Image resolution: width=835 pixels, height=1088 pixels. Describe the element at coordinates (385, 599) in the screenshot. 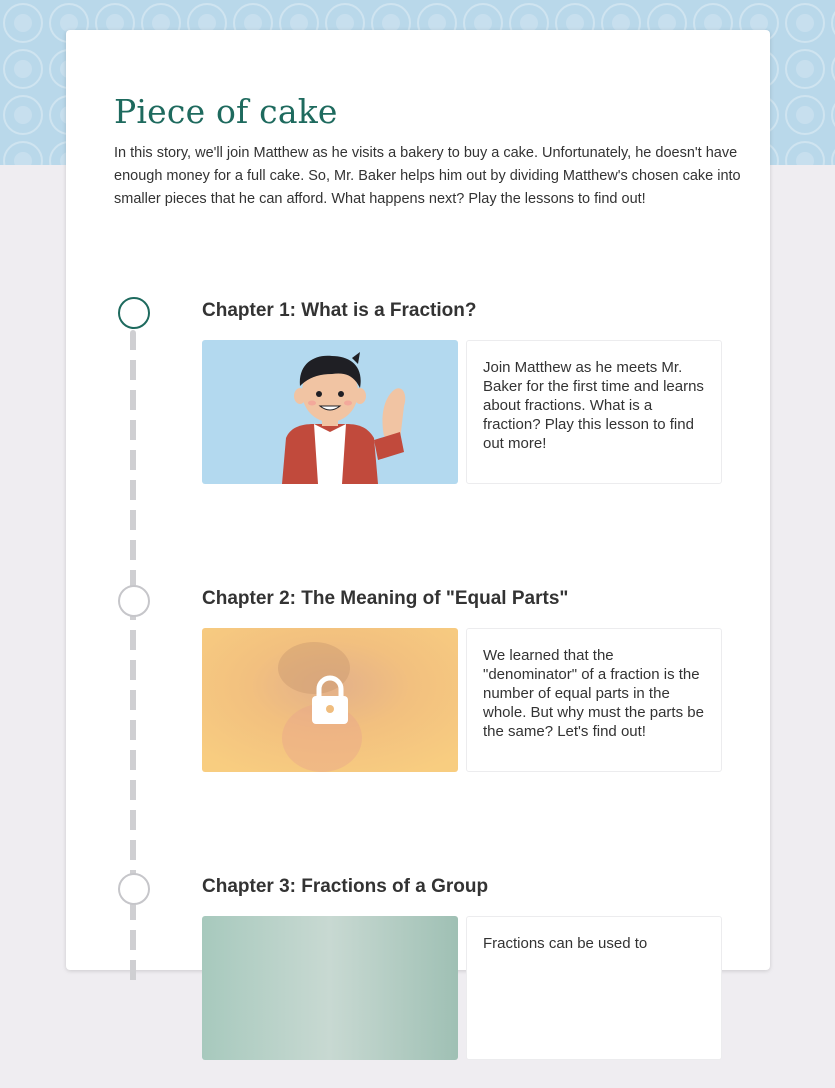

I see `chapter-2-title: Chapter 2: The Meaning of "Equal Parts"` at that location.